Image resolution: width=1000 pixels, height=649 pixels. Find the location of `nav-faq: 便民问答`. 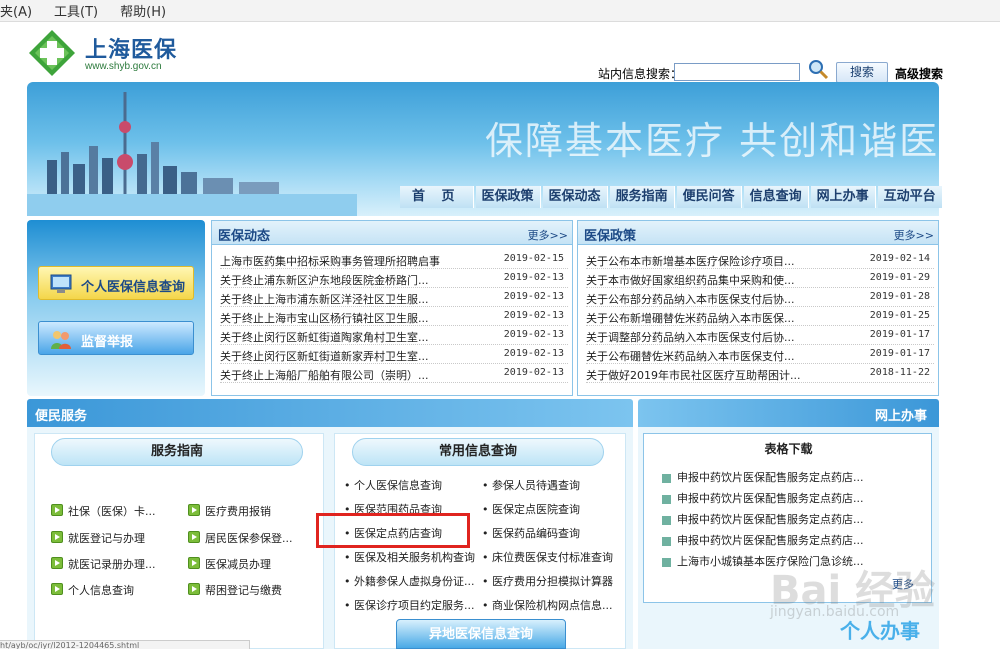

nav-faq: 便民问答 is located at coordinates (709, 197).